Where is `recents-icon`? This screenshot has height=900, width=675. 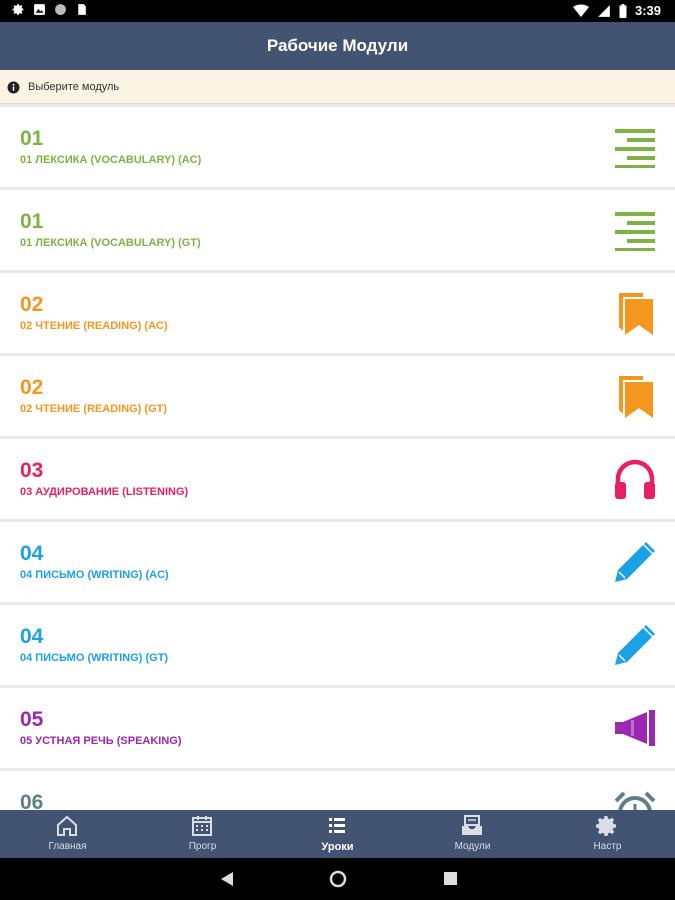
recents-icon is located at coordinates (450, 878).